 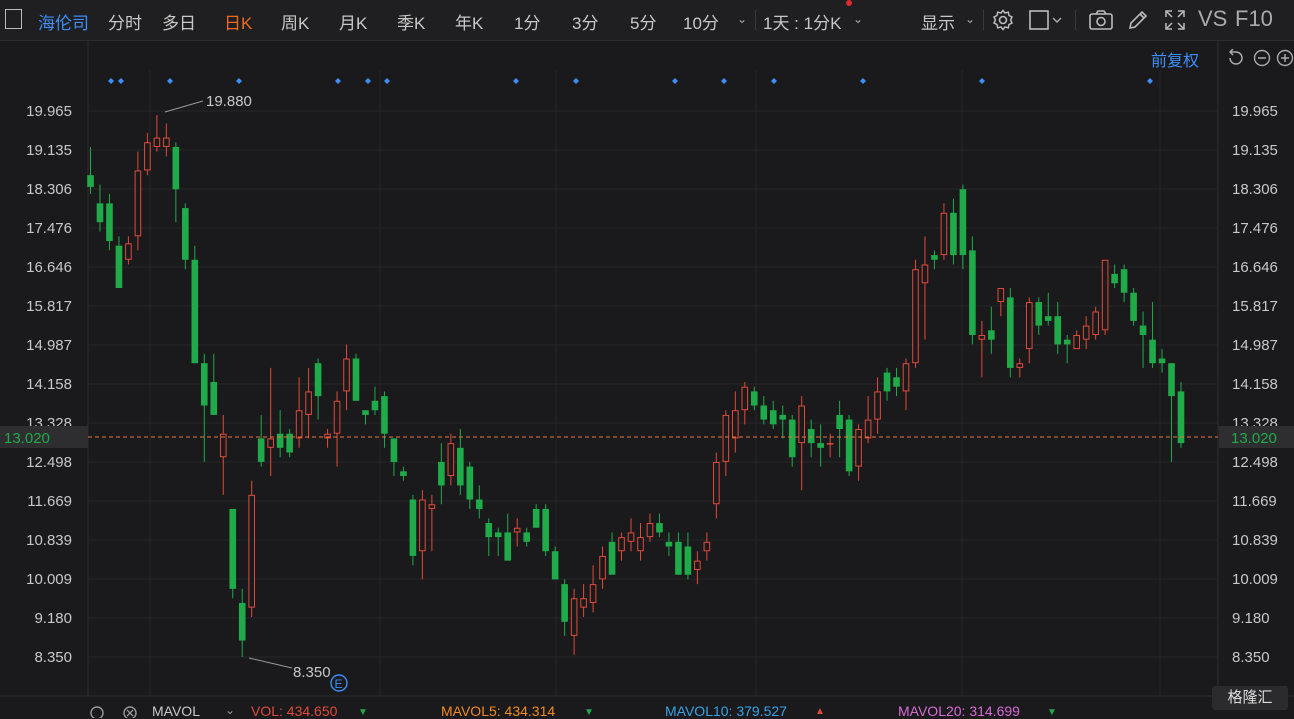 I want to click on stock-name: 海伦司, so click(x=63, y=21).